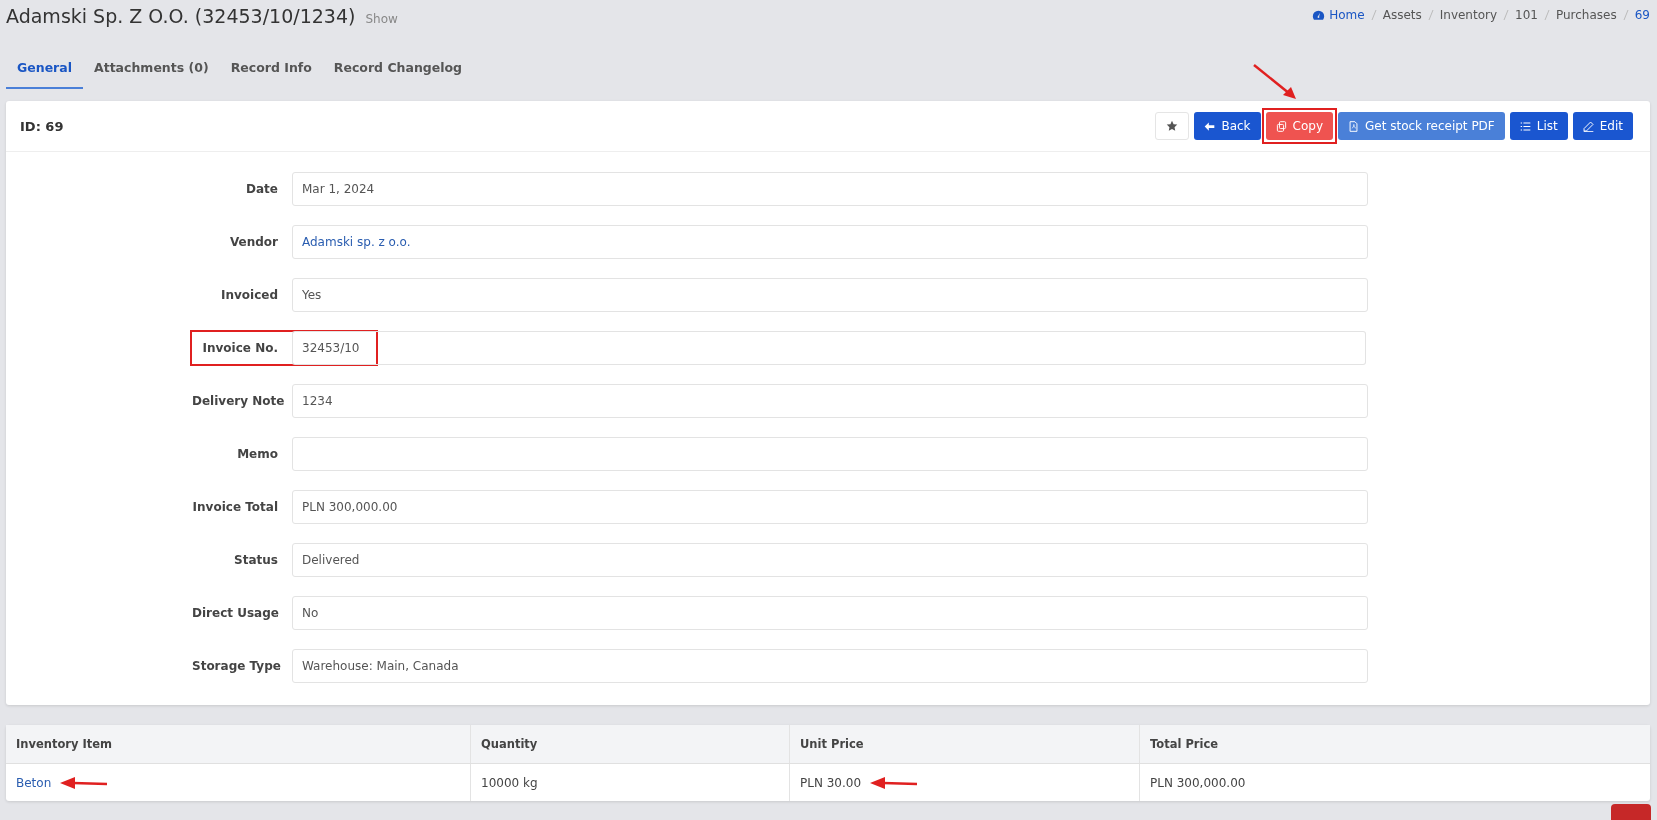 This screenshot has height=820, width=1657. I want to click on breadcrumb-item: Inventory, so click(1468, 15).